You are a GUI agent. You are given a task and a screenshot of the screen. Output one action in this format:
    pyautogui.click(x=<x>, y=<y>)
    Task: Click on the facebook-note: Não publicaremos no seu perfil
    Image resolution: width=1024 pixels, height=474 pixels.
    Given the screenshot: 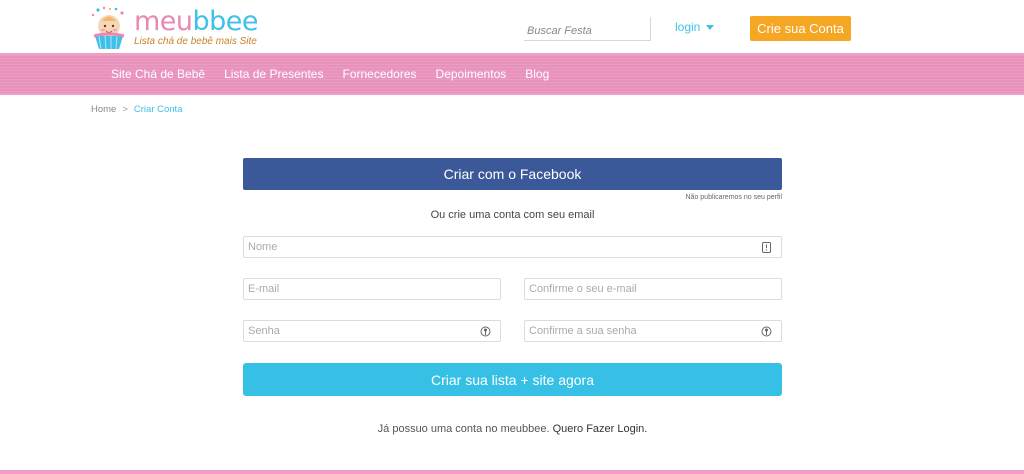 What is the action you would take?
    pyautogui.click(x=734, y=197)
    